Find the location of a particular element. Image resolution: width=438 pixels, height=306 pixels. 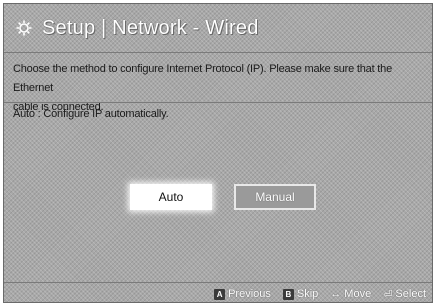

divider is located at coordinates (218, 102).